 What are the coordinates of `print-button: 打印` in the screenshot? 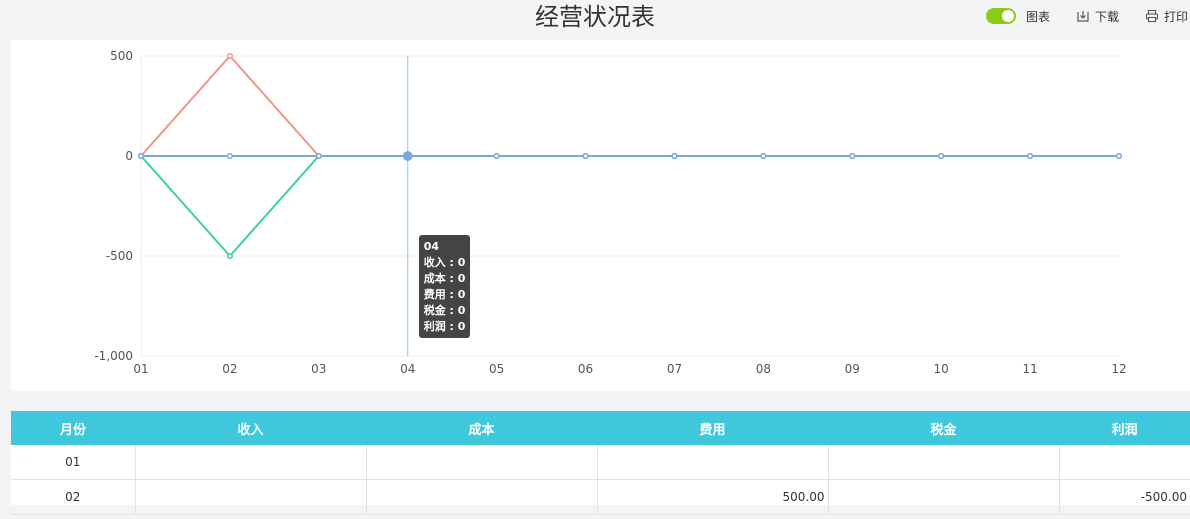 It's located at (1166, 16).